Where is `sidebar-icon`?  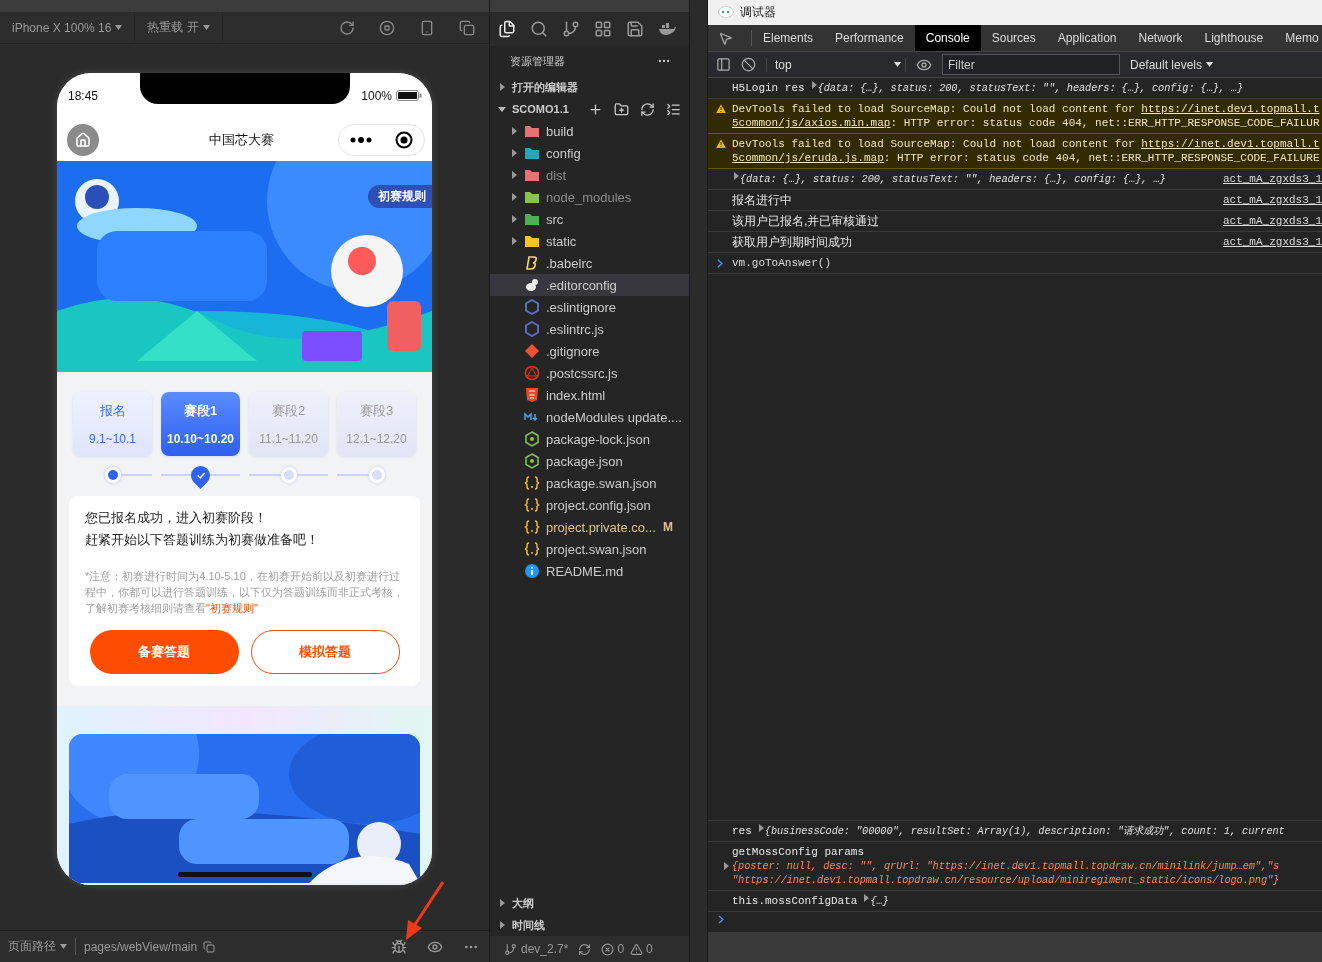 sidebar-icon is located at coordinates (723, 64).